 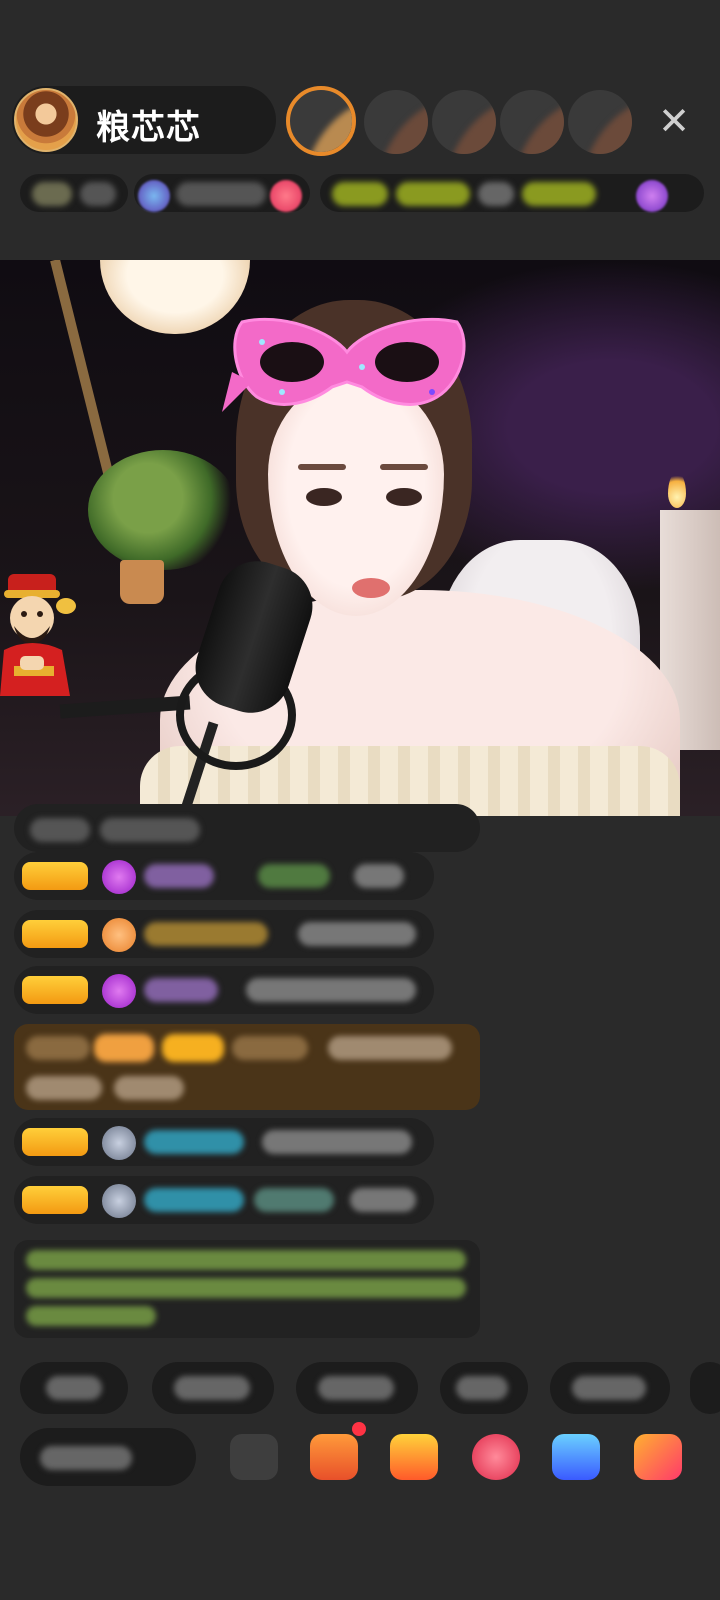 What do you see at coordinates (84, 377) in the screenshot?
I see `lamp-pole` at bounding box center [84, 377].